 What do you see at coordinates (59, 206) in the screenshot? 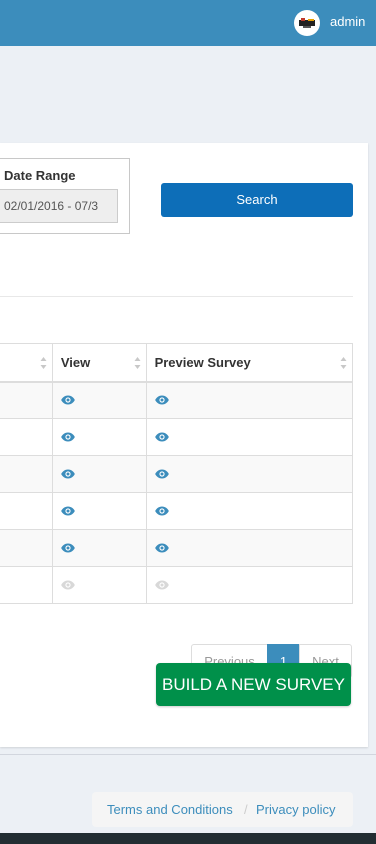
I see `date-range-input: 02/01/2016 - 07/3` at bounding box center [59, 206].